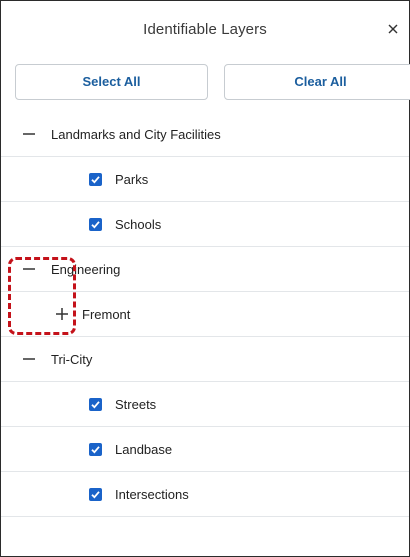 The width and height of the screenshot is (410, 557). Describe the element at coordinates (205, 269) in the screenshot. I see `group-row-engineering: Engineering` at that location.